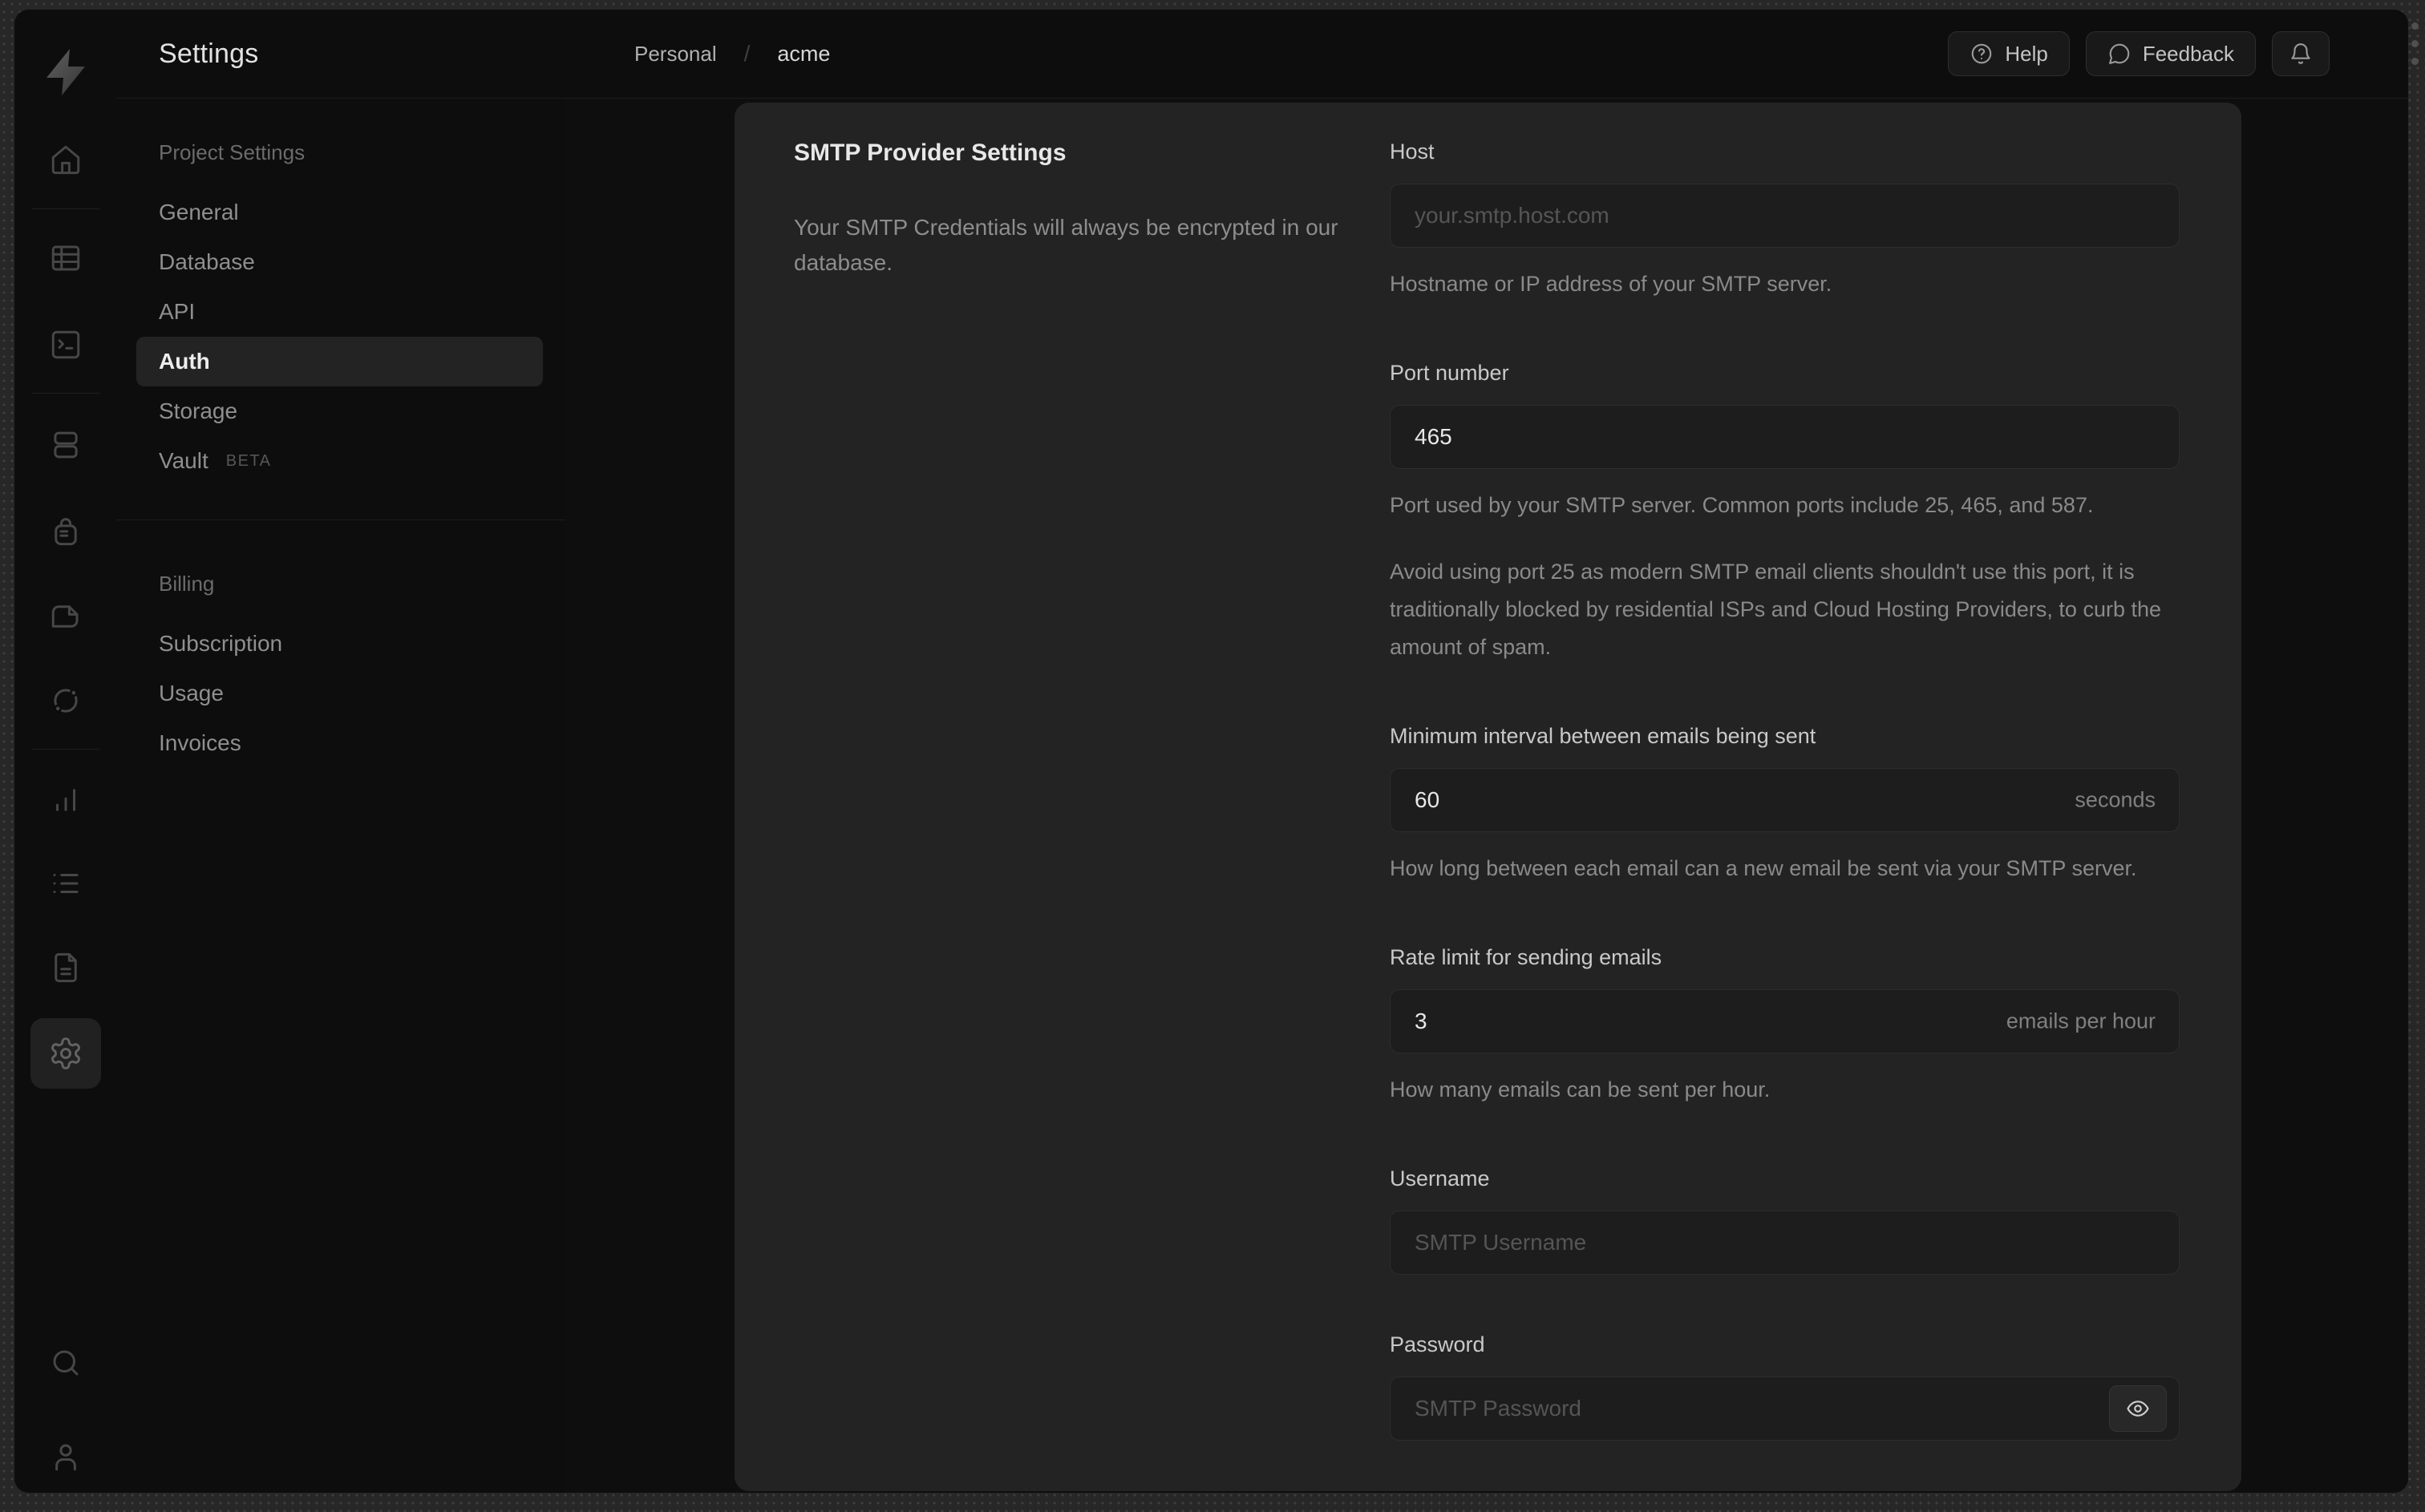 The image size is (2425, 1512). I want to click on home-icon, so click(66, 159).